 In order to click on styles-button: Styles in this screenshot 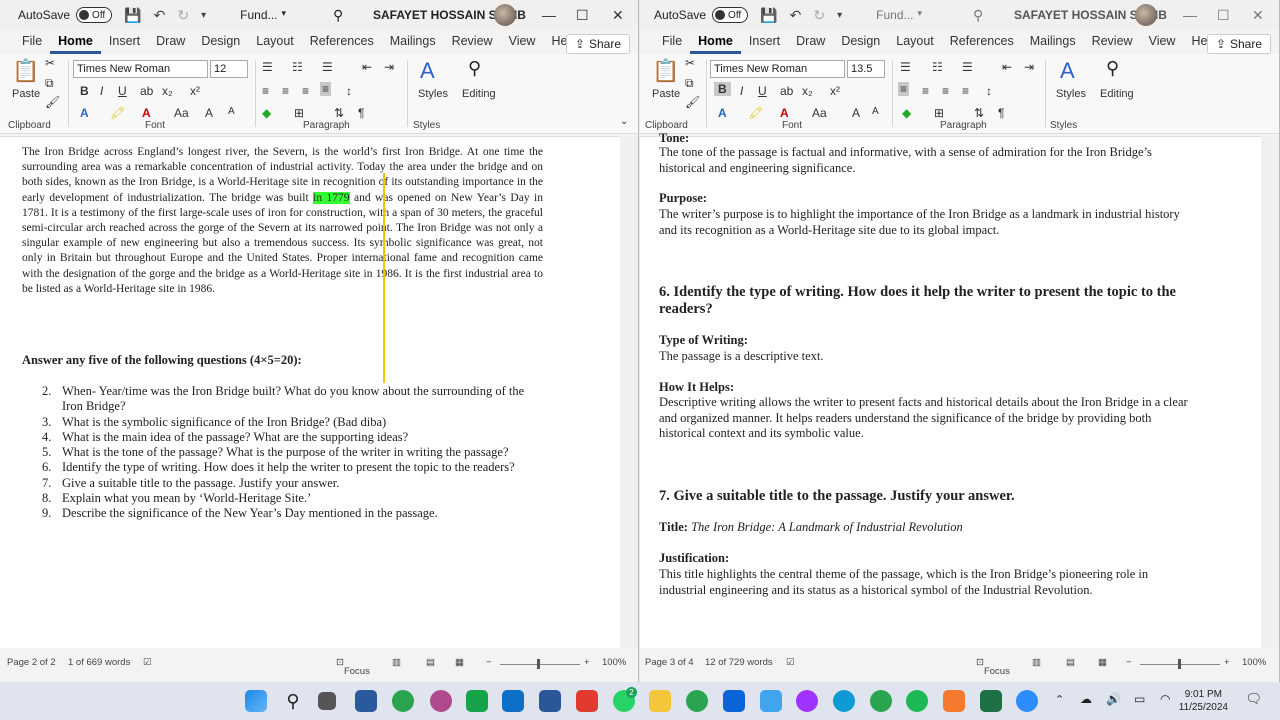, I will do `click(1071, 94)`.